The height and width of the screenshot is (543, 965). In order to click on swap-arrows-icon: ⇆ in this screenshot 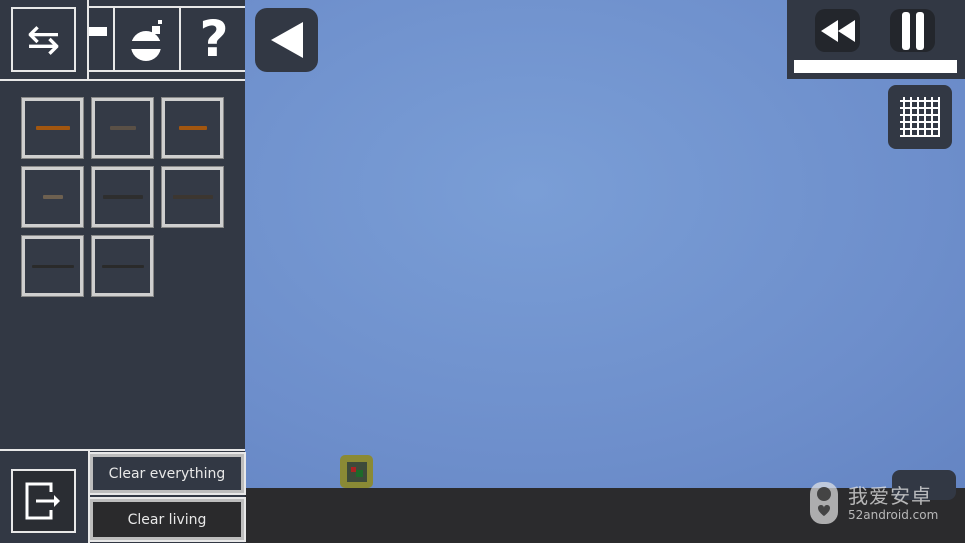, I will do `click(43, 39)`.